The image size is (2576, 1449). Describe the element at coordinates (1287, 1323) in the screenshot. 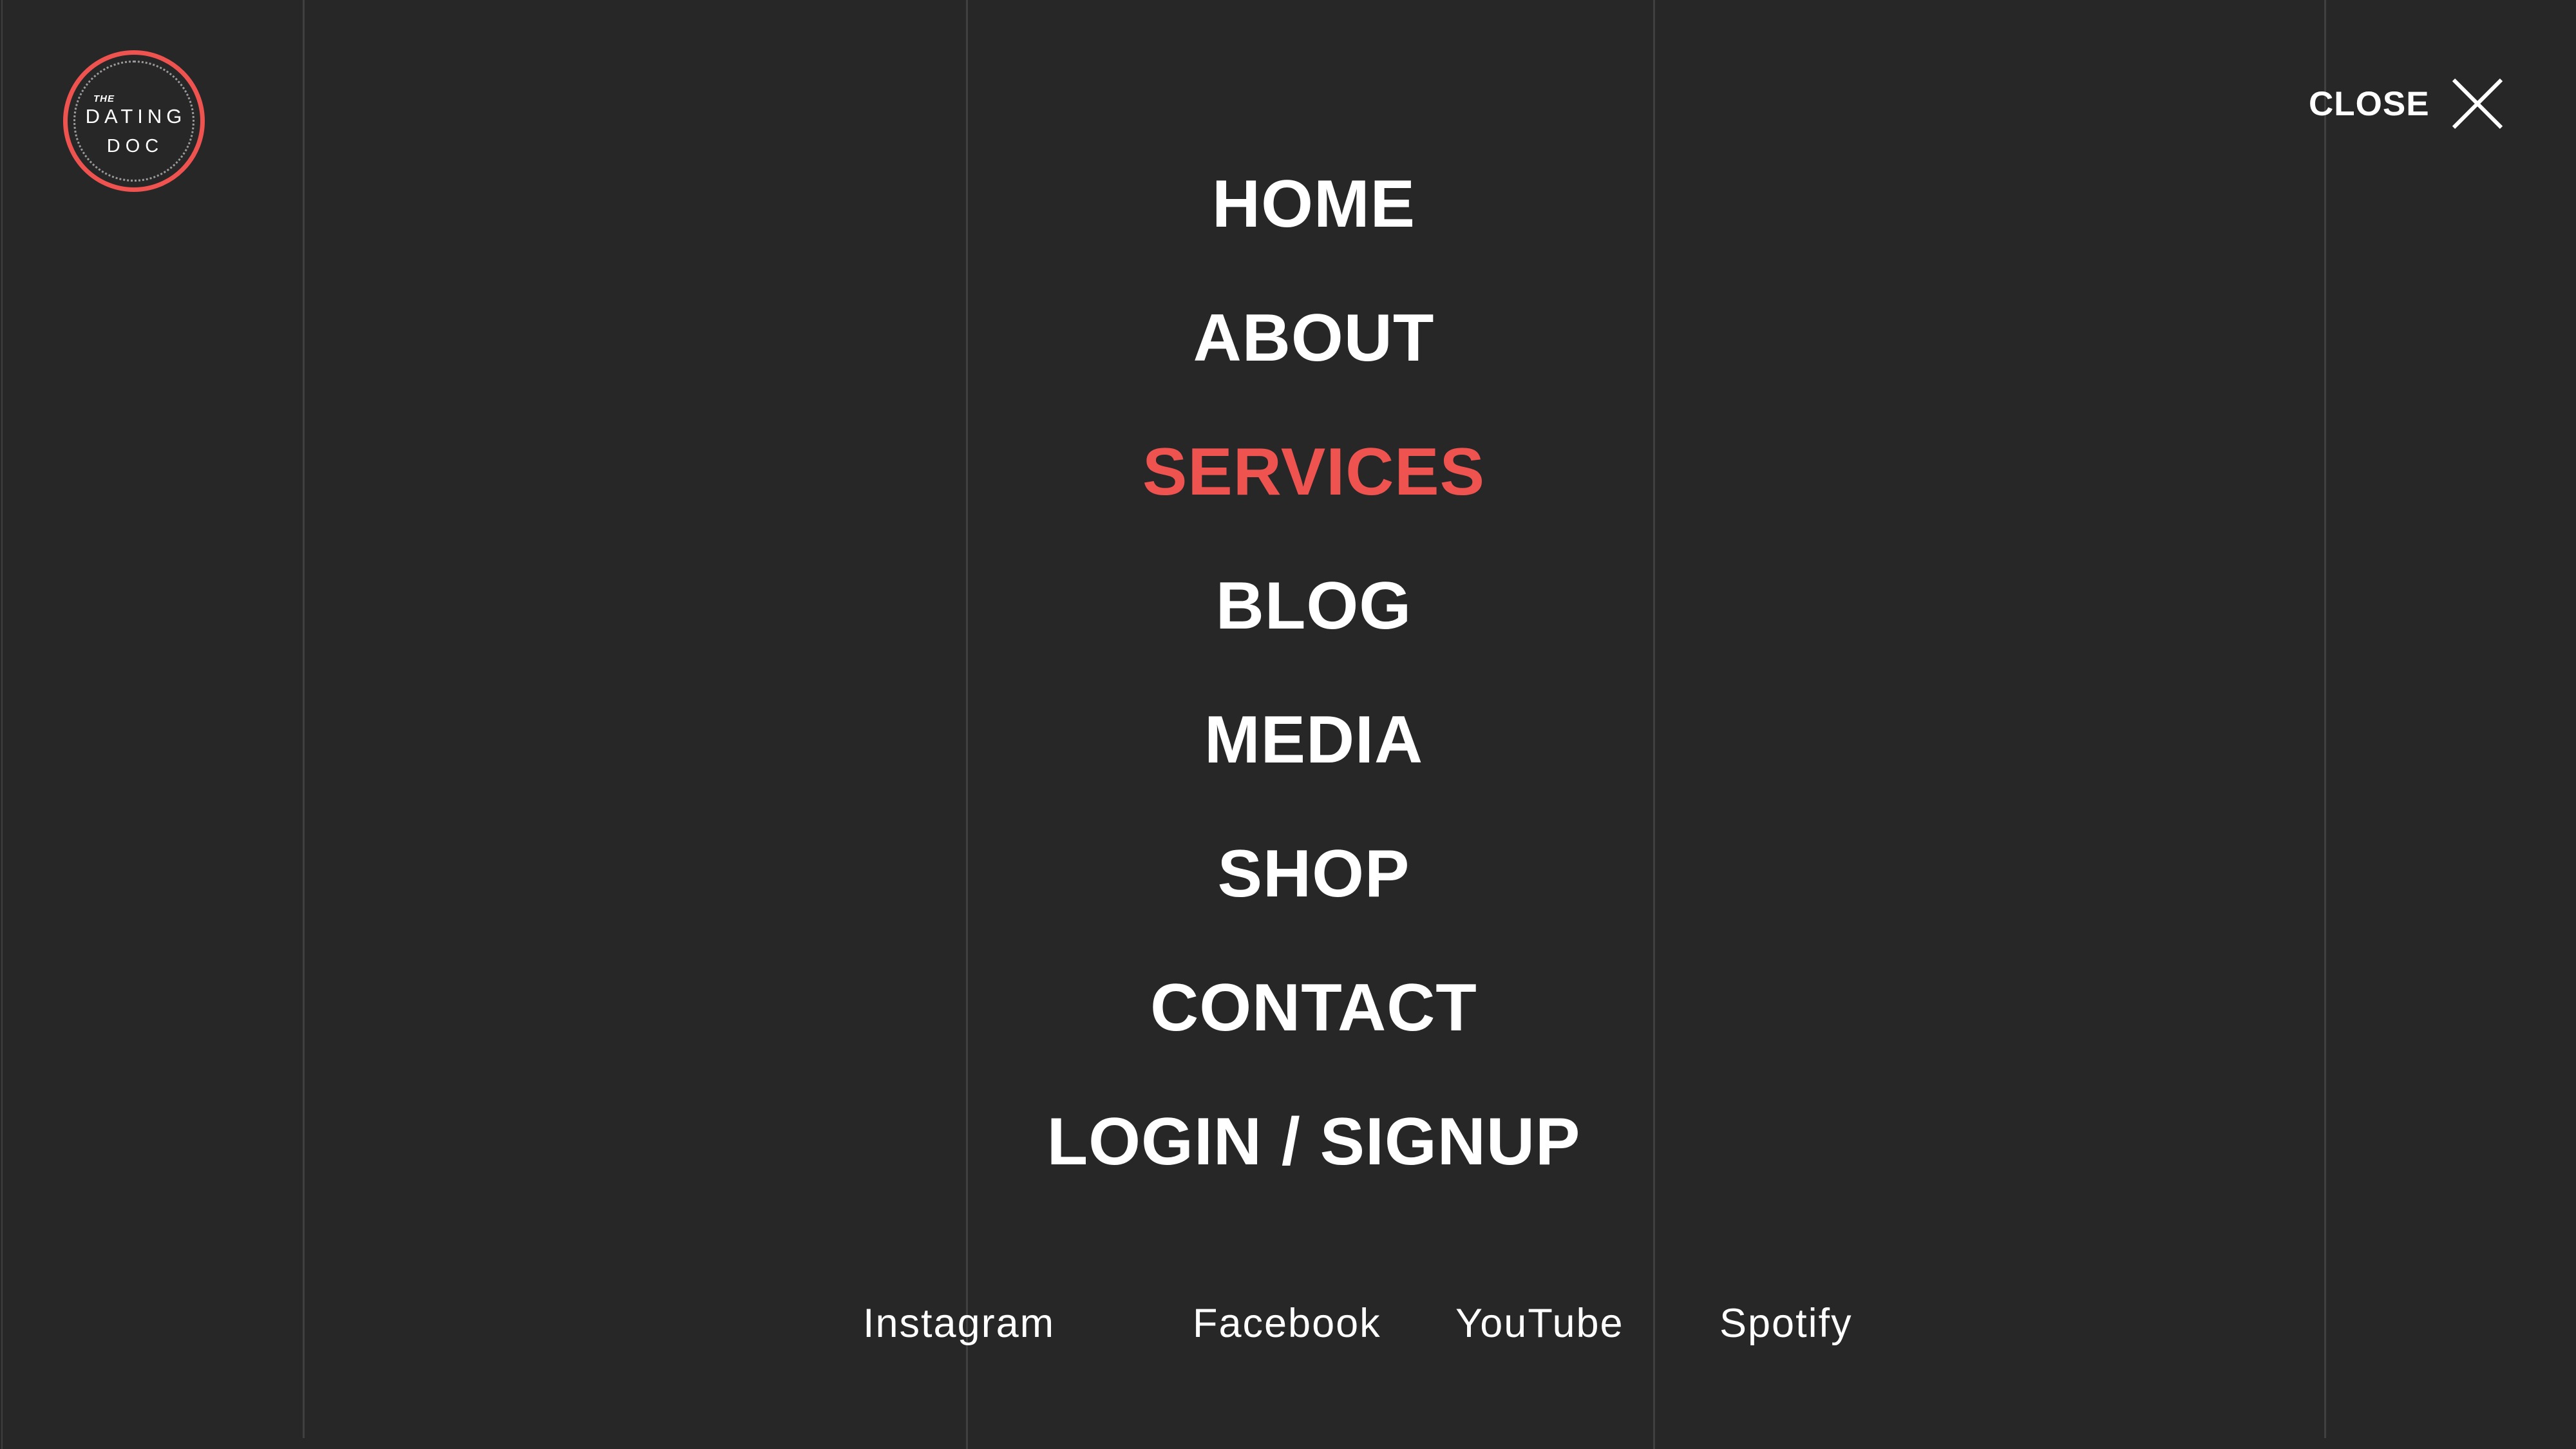

I see `social-link-facebook: Facebook` at that location.